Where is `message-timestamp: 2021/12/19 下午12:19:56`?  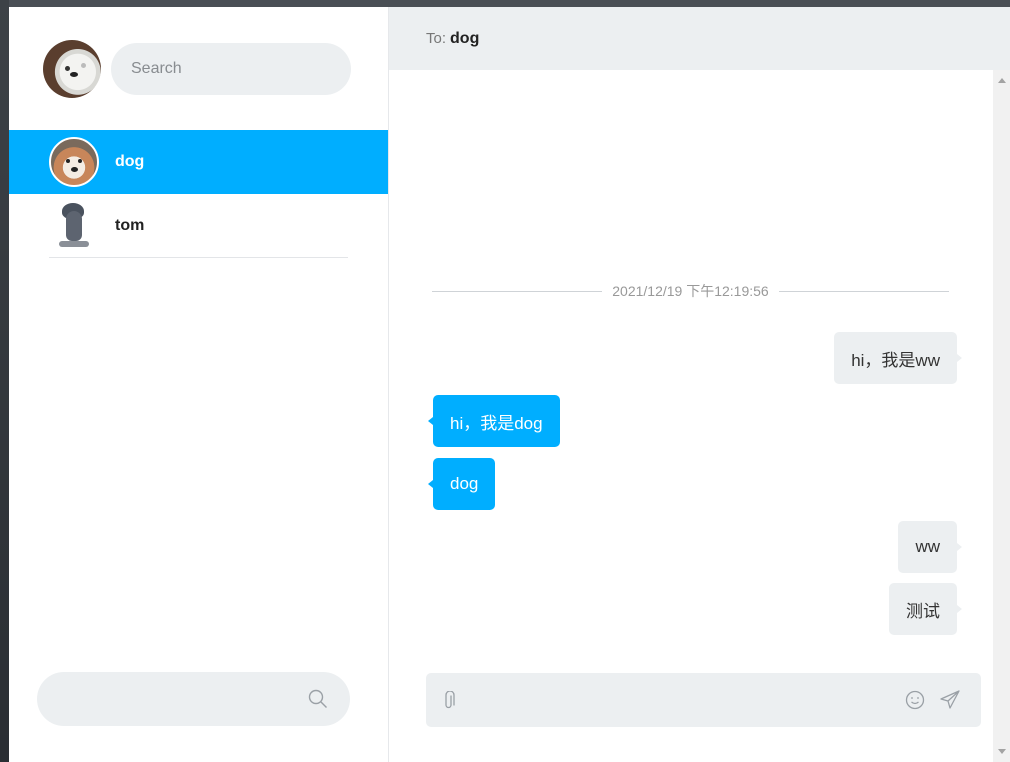
message-timestamp: 2021/12/19 下午12:19:56 is located at coordinates (690, 291).